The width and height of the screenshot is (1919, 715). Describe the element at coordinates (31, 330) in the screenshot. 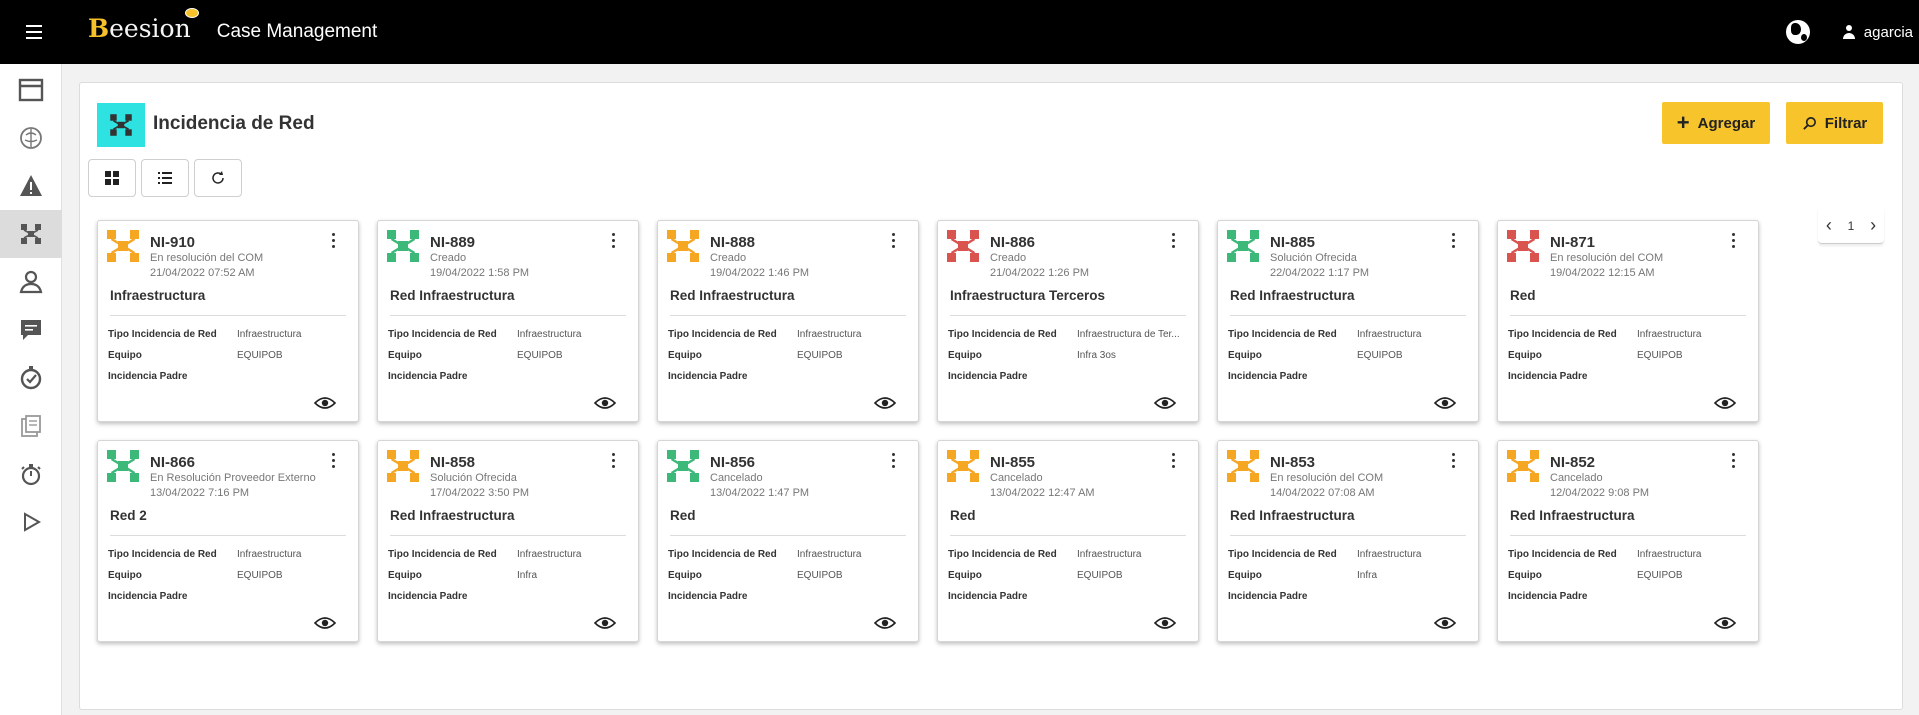

I see `sidebar-item-chat` at that location.